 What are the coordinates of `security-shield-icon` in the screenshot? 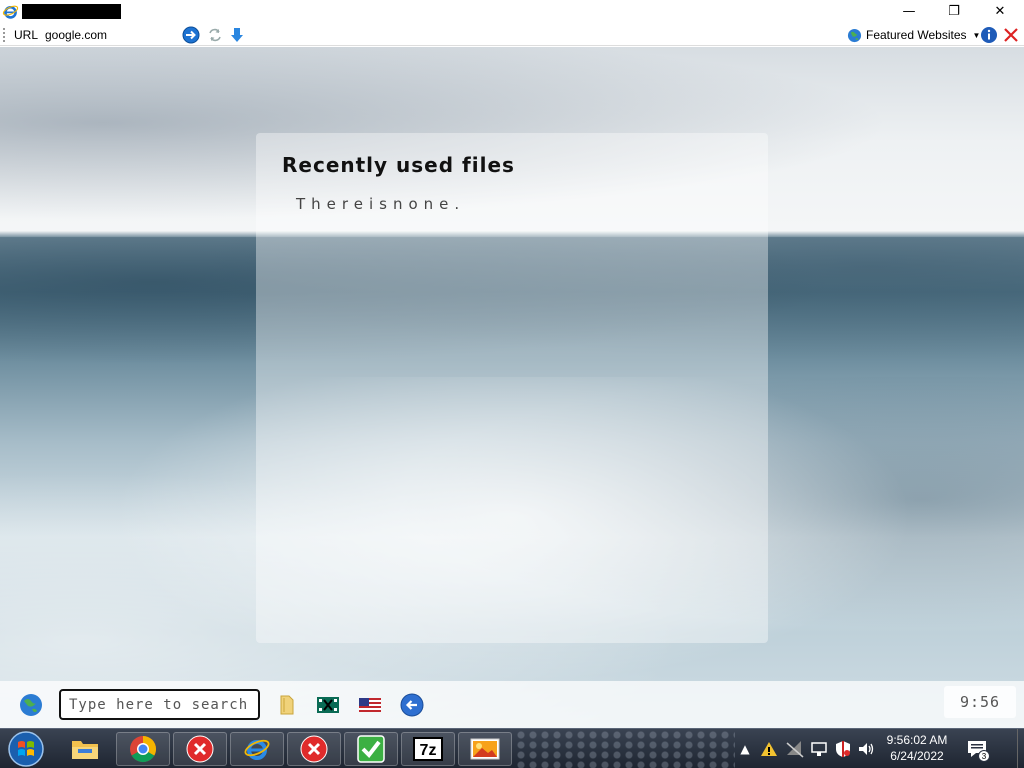 It's located at (843, 749).